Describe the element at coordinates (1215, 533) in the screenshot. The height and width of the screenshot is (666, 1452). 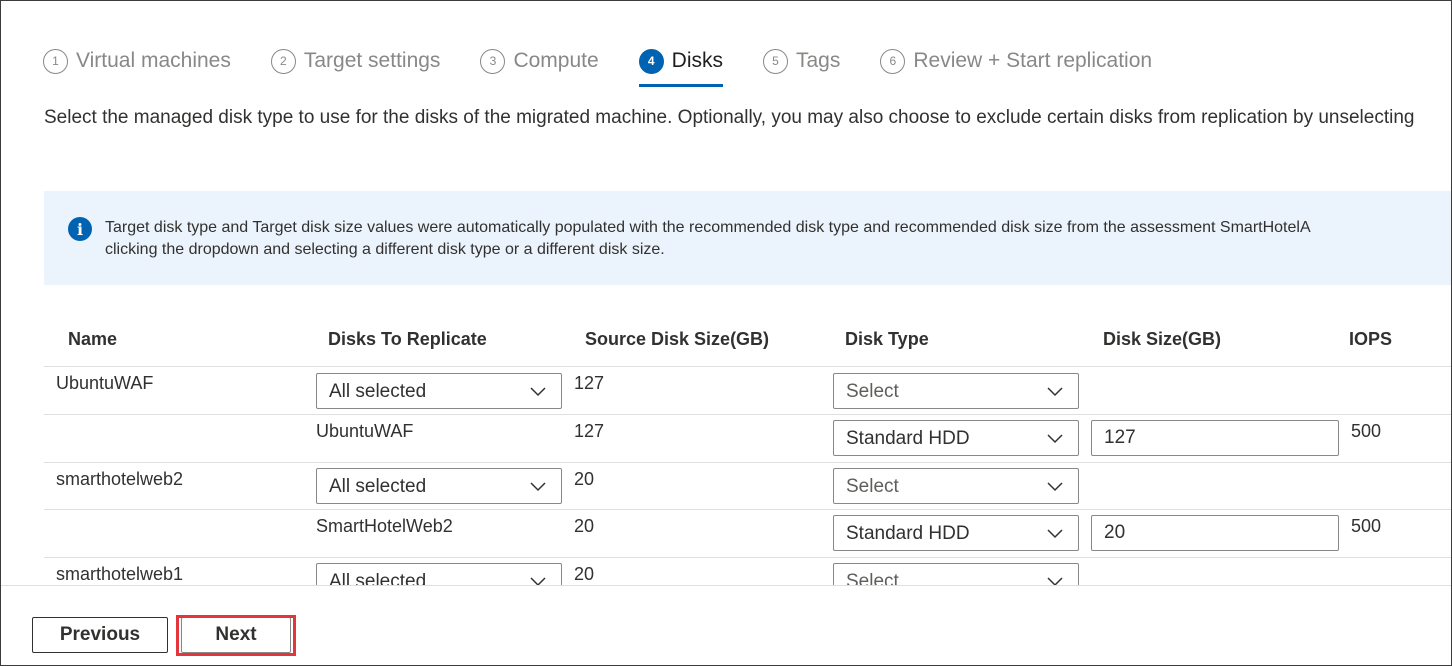
I see `disk-size-input: 20` at that location.